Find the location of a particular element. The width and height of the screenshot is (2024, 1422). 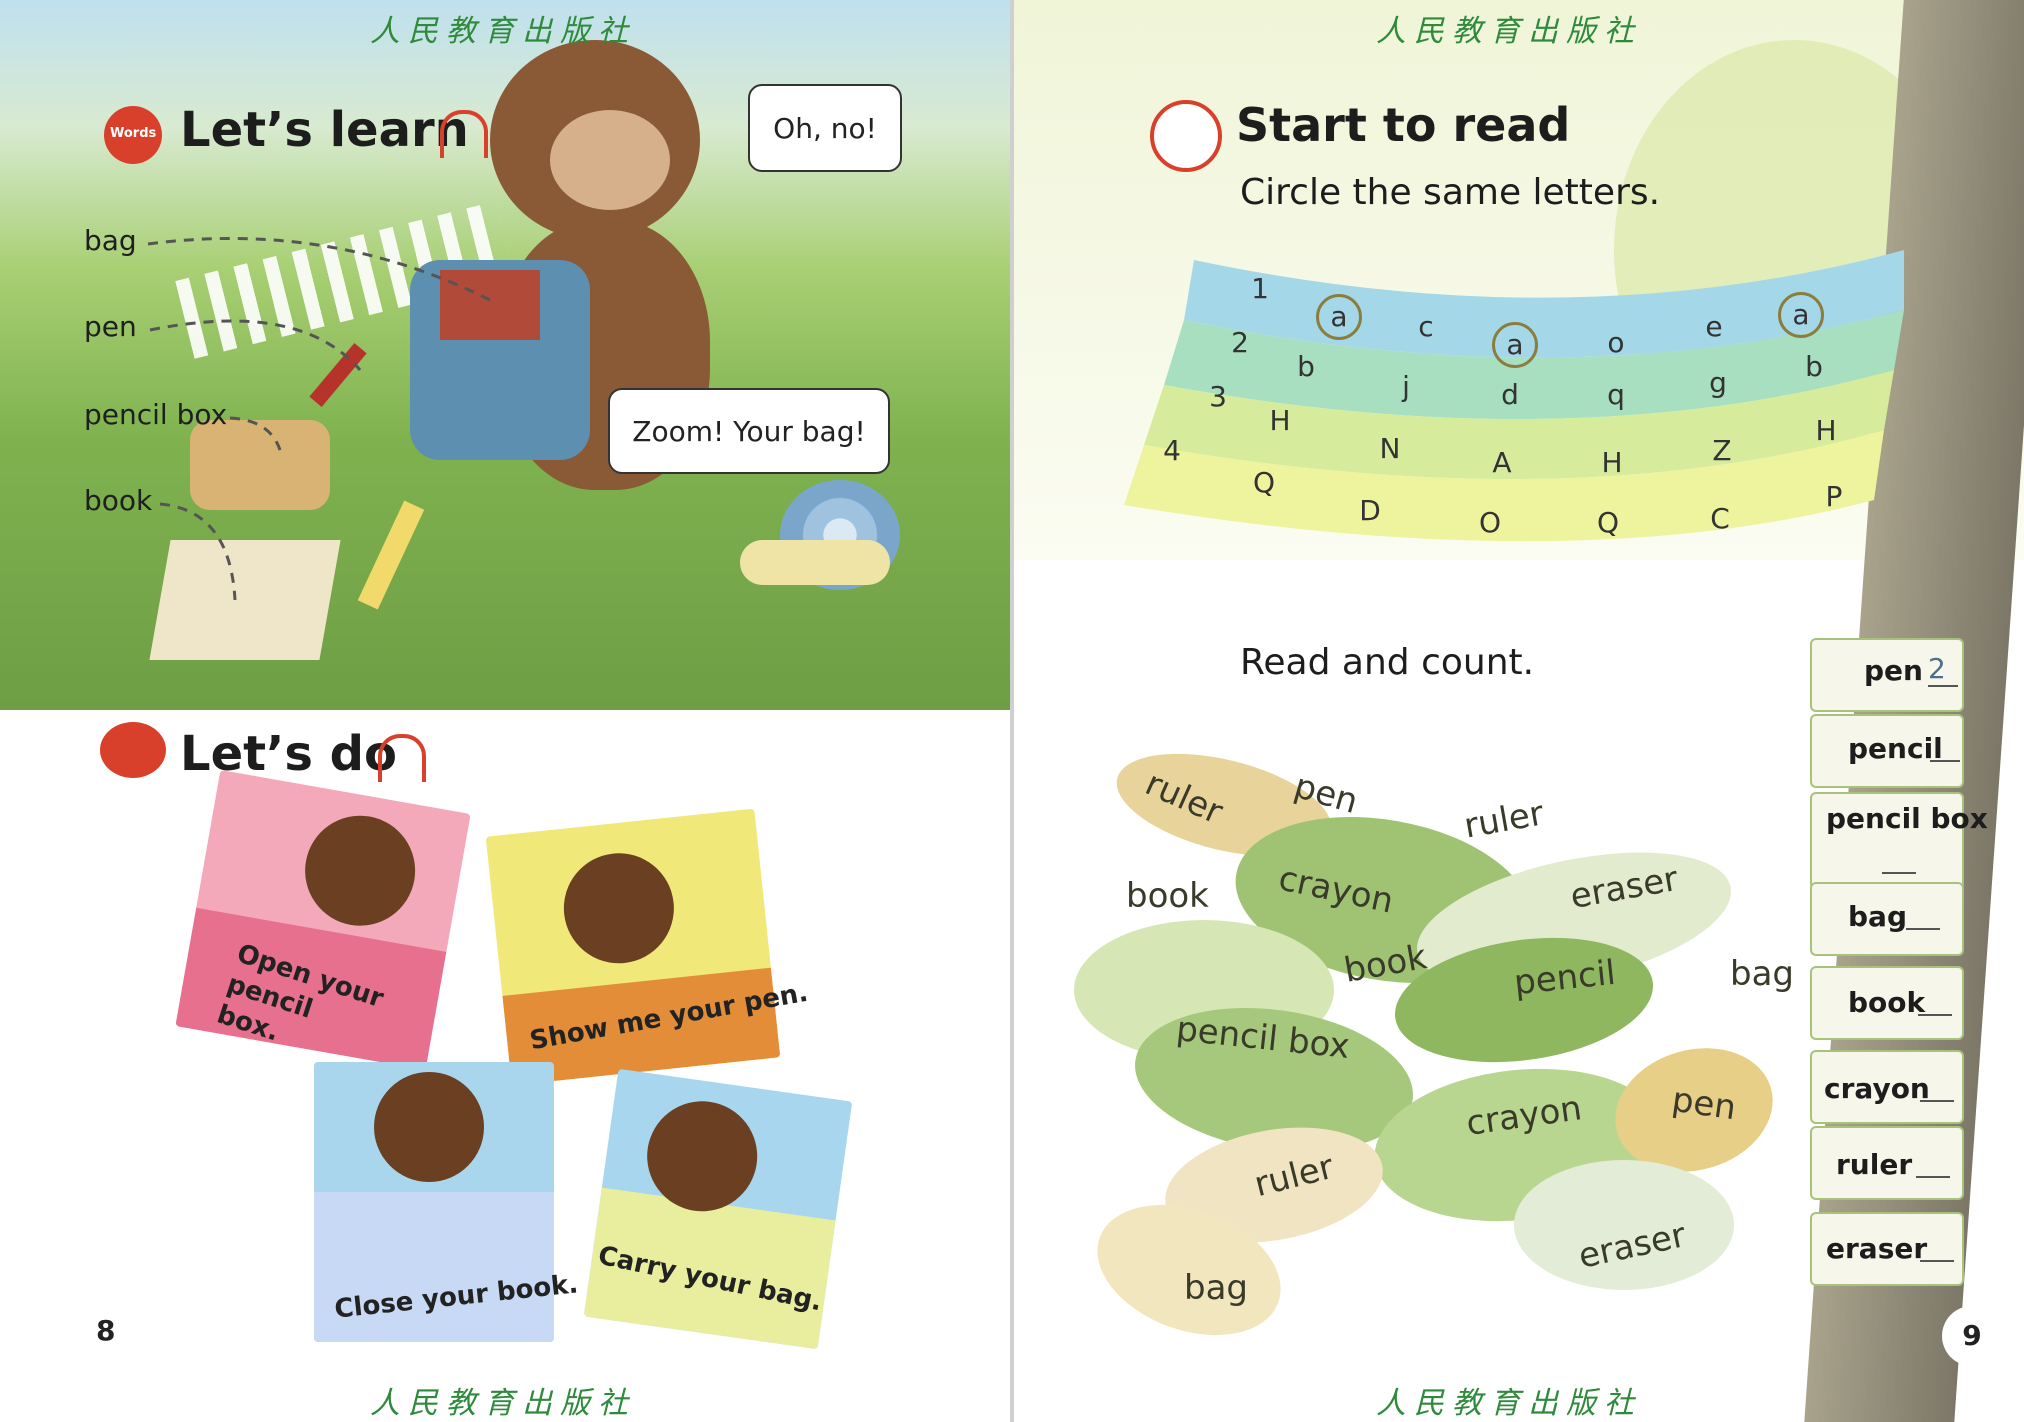

lets-do-title: Let’s do is located at coordinates (288, 754).